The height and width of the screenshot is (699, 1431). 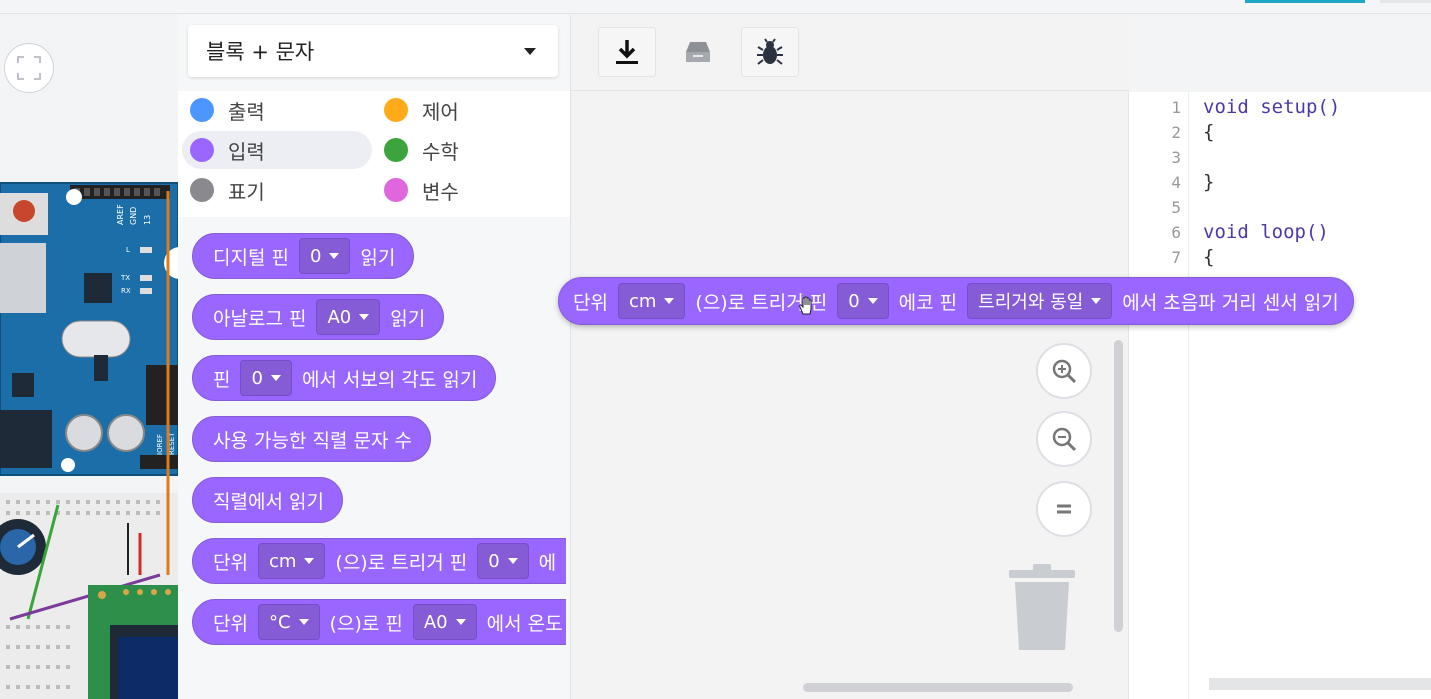 I want to click on top-accent-bar, so click(x=1305, y=1).